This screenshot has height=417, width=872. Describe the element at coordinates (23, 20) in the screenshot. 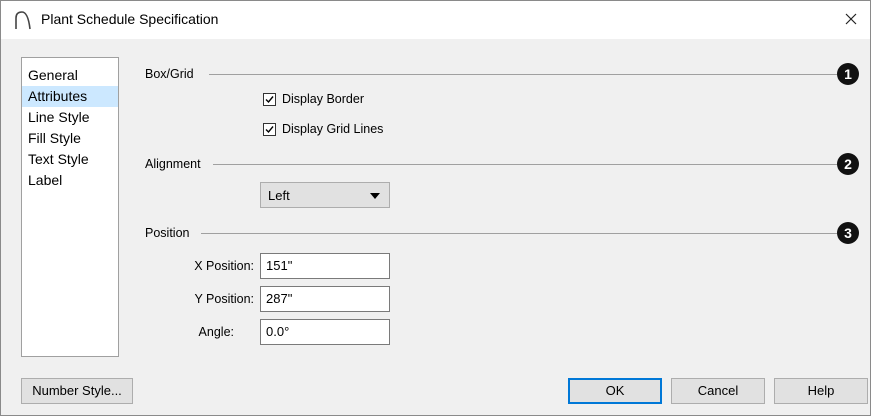

I see `arch-icon` at that location.